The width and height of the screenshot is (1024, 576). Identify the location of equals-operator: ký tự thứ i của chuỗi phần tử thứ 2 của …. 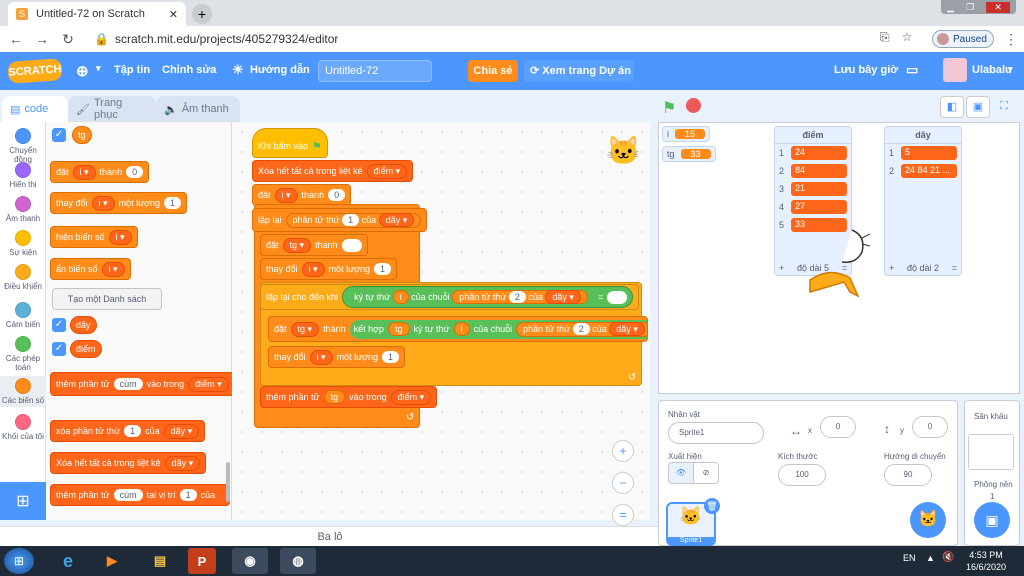
(488, 297).